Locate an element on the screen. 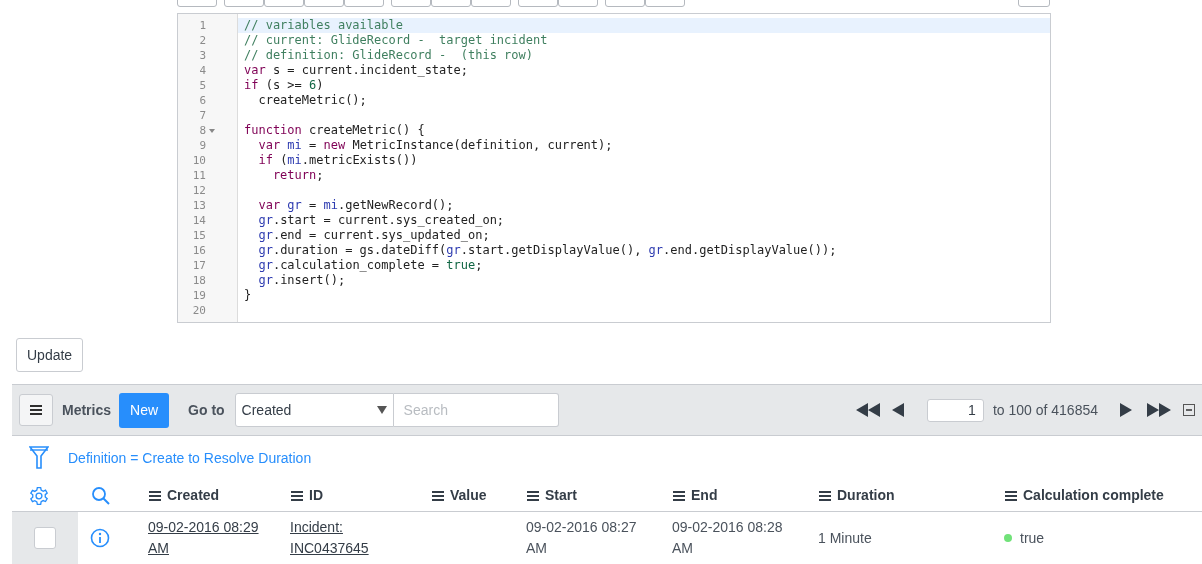  list-title: Metrics is located at coordinates (87, 410).